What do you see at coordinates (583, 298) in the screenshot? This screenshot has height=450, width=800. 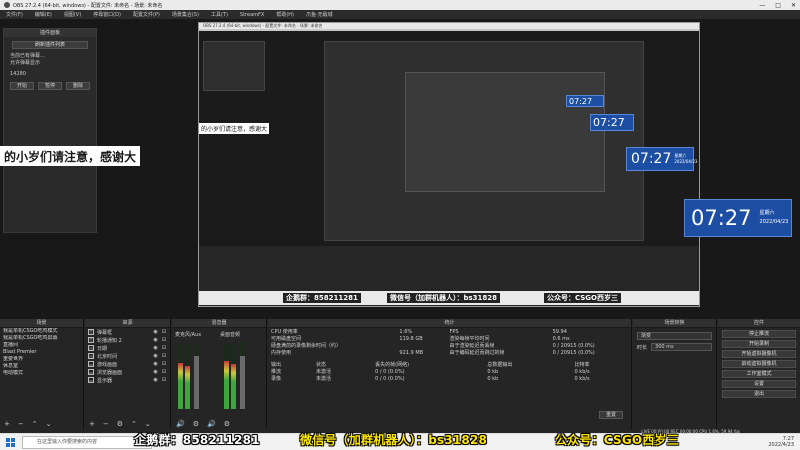 I see `nested-banner-3: 公众号：CSGO西岁三` at bounding box center [583, 298].